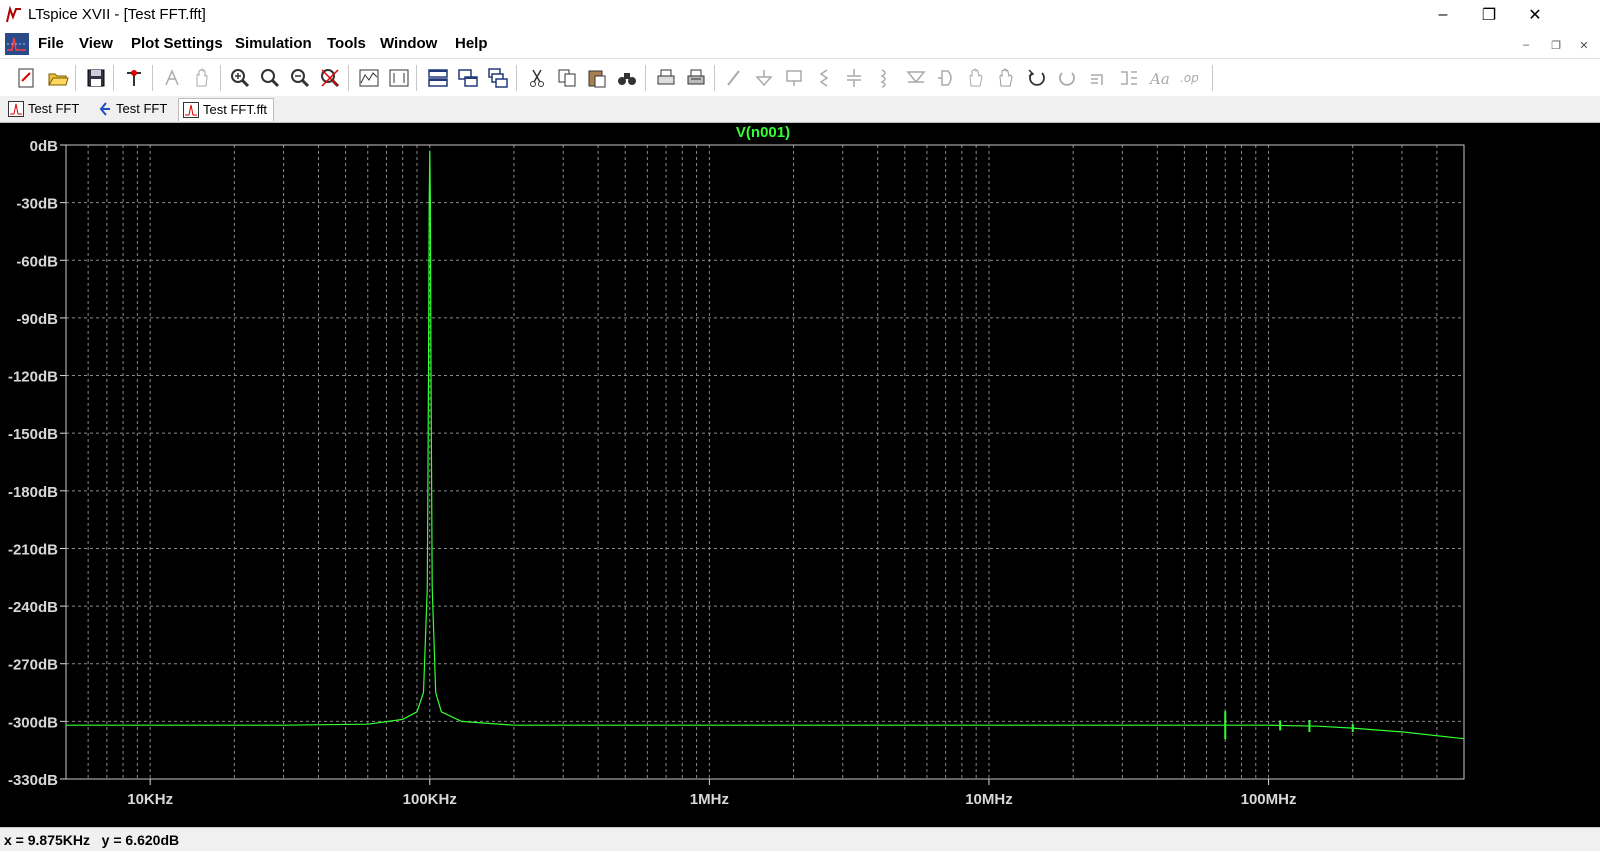 The image size is (1600, 851). What do you see at coordinates (946, 78) in the screenshot?
I see `component-icon` at bounding box center [946, 78].